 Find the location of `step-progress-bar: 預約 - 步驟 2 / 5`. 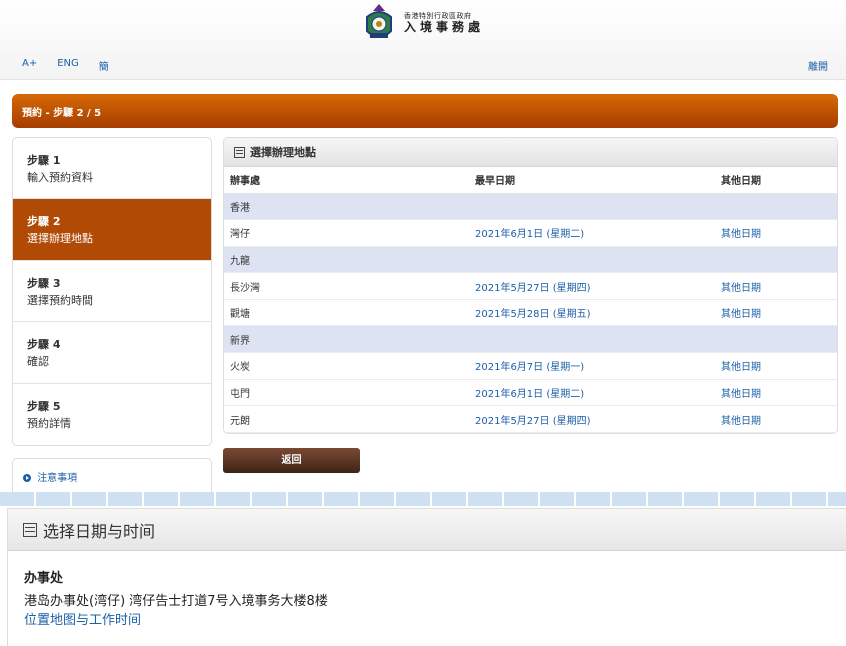

step-progress-bar: 預約 - 步驟 2 / 5 is located at coordinates (425, 111).